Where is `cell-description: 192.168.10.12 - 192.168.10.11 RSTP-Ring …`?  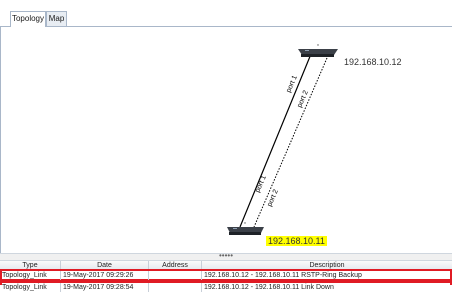
cell-description: 192.168.10.12 - 192.168.10.11 RSTP-Ring … is located at coordinates (283, 275).